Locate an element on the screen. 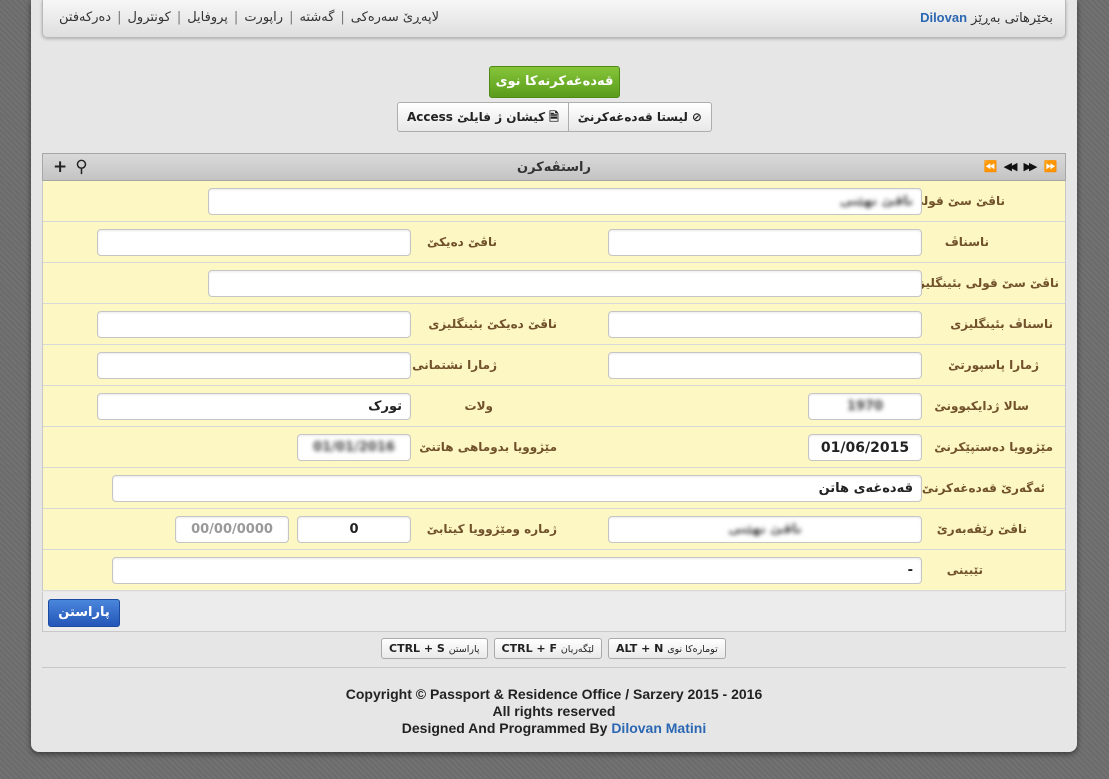  shortcut-save: پاراستن CTRL + S is located at coordinates (434, 648).